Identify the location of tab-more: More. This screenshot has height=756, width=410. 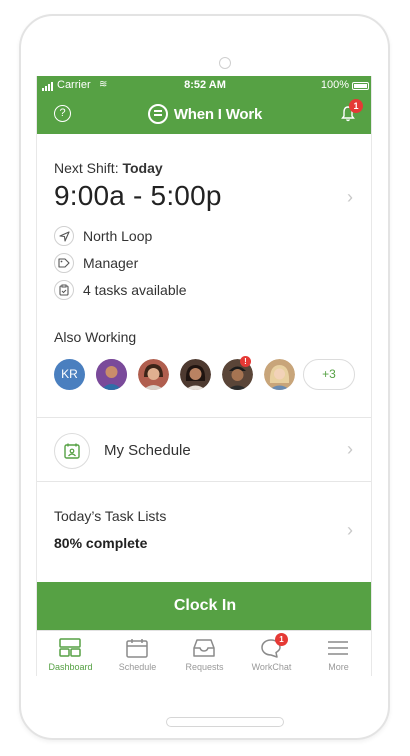
(338, 653).